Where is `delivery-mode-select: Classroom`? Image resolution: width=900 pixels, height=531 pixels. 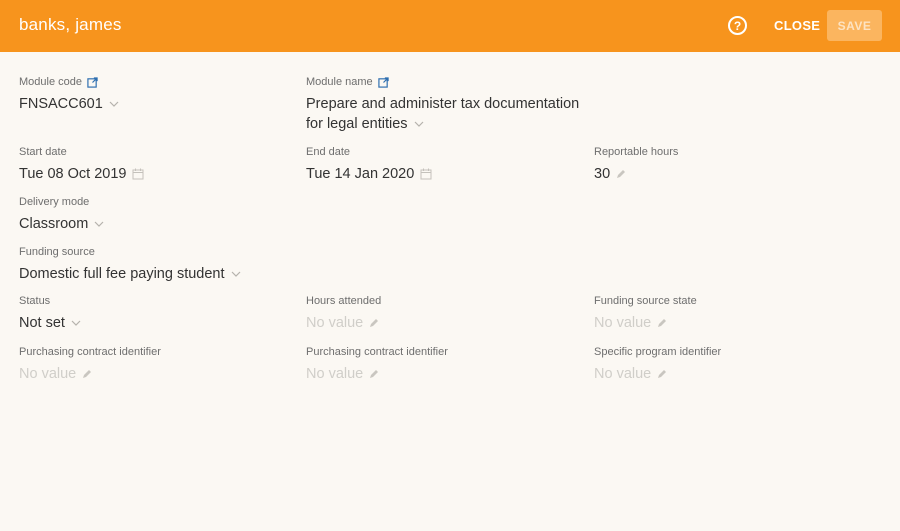 delivery-mode-select: Classroom is located at coordinates (61, 224).